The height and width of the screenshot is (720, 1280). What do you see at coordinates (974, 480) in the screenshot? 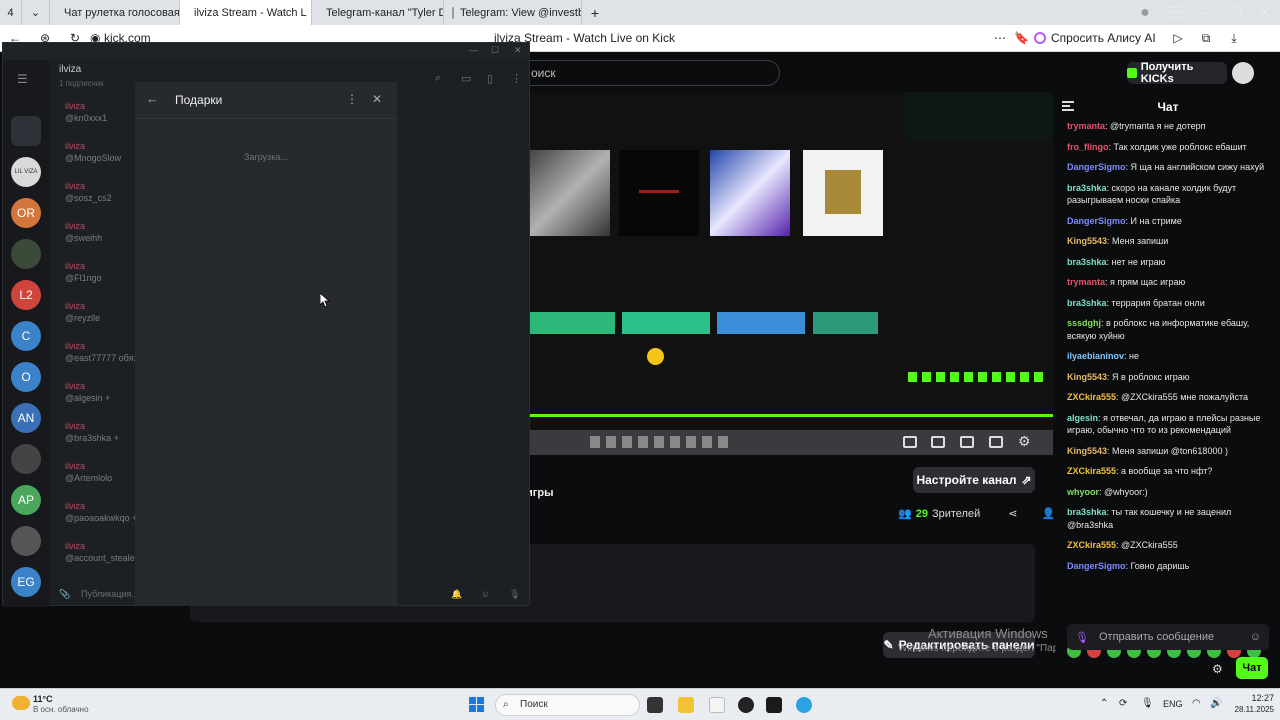
I see `setup-channel-button: Настройте канал ⇗` at bounding box center [974, 480].